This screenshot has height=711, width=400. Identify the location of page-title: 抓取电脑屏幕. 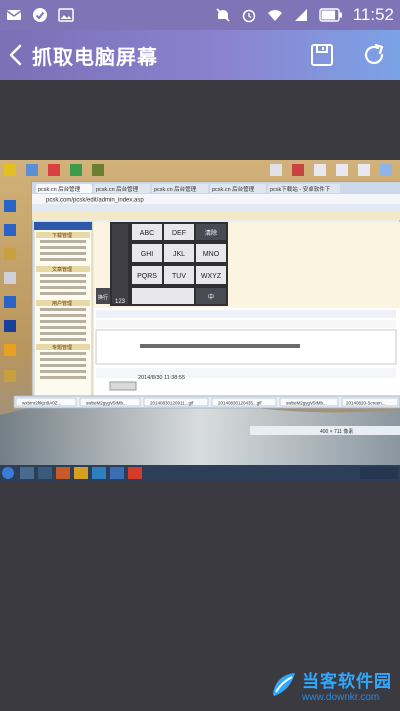
(95, 57).